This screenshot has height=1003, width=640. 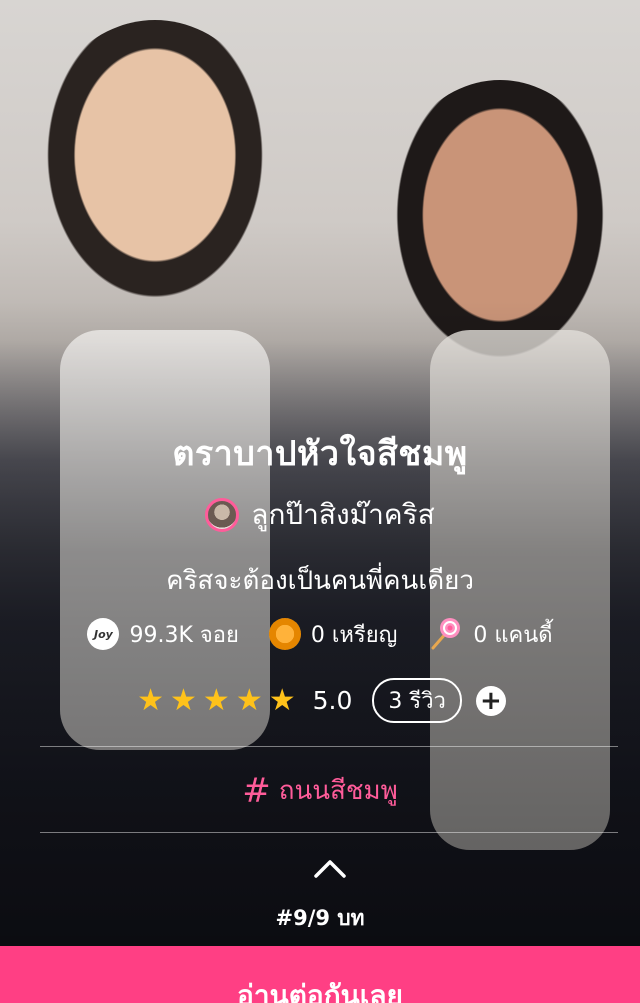 What do you see at coordinates (338, 790) in the screenshot?
I see `tag-label: ถนนสีชมพู` at bounding box center [338, 790].